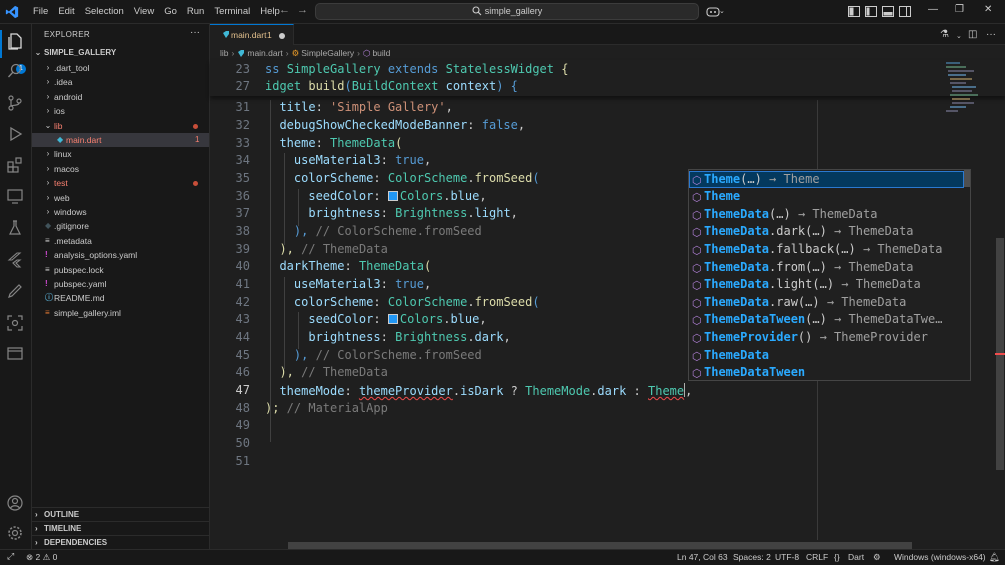  Describe the element at coordinates (988, 9) in the screenshot. I see `close-icon: ✕` at that location.